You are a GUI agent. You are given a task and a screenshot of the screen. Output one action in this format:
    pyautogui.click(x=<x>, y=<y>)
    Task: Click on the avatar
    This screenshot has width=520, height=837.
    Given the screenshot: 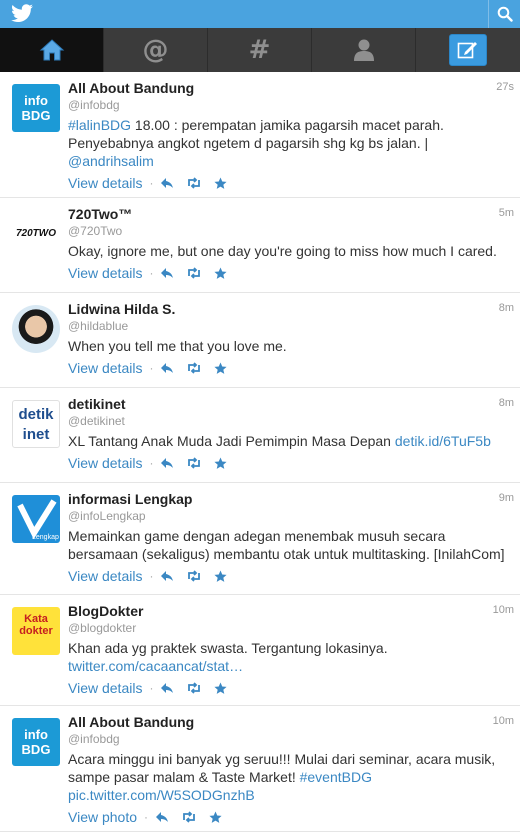 What is the action you would take?
    pyautogui.click(x=36, y=329)
    